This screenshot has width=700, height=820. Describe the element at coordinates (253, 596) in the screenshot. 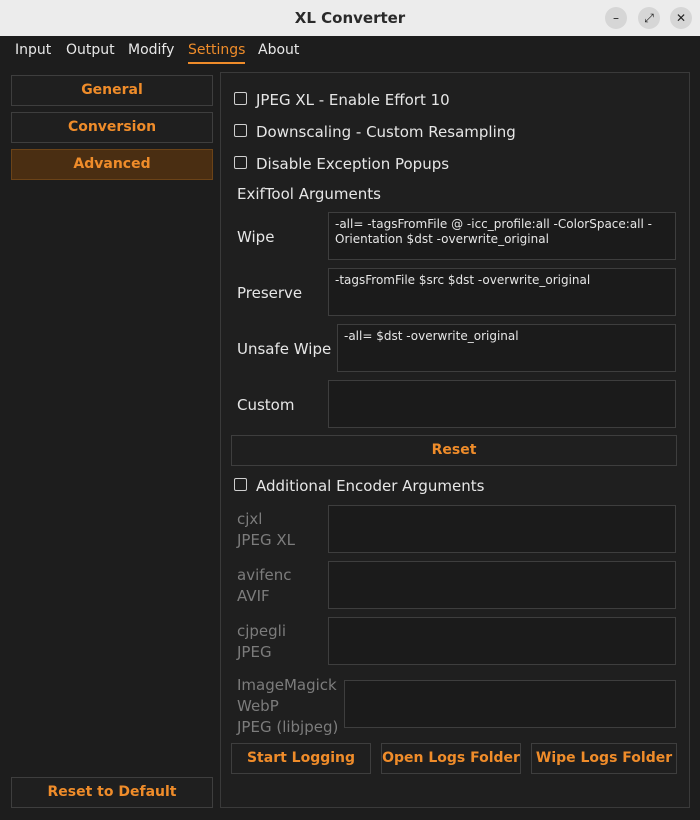

I see `avifenc-format-line: AVIF` at that location.